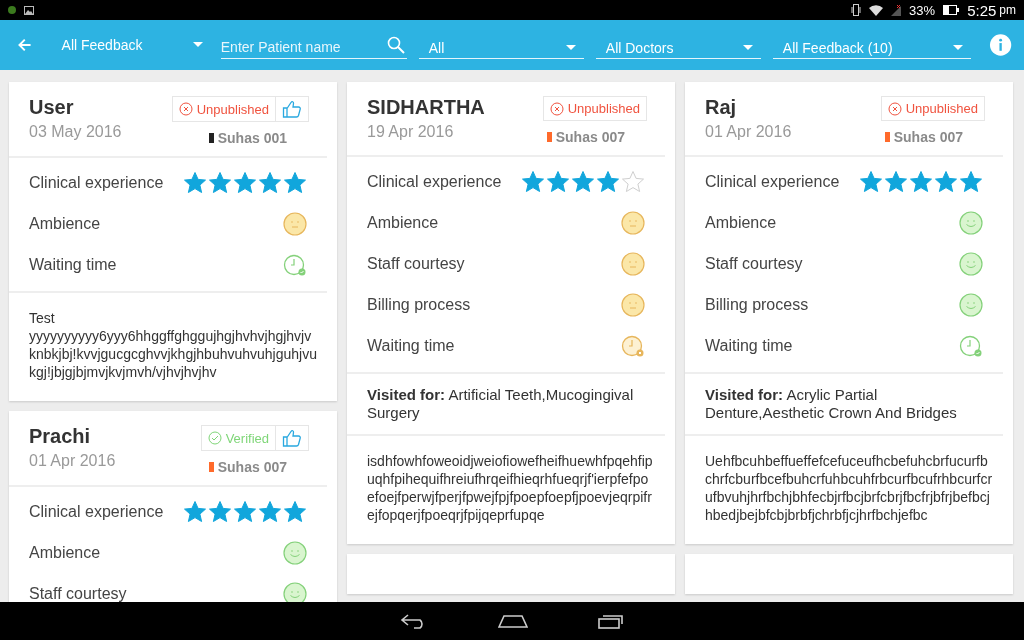  Describe the element at coordinates (951, 10) in the screenshot. I see `battery-icon` at that location.